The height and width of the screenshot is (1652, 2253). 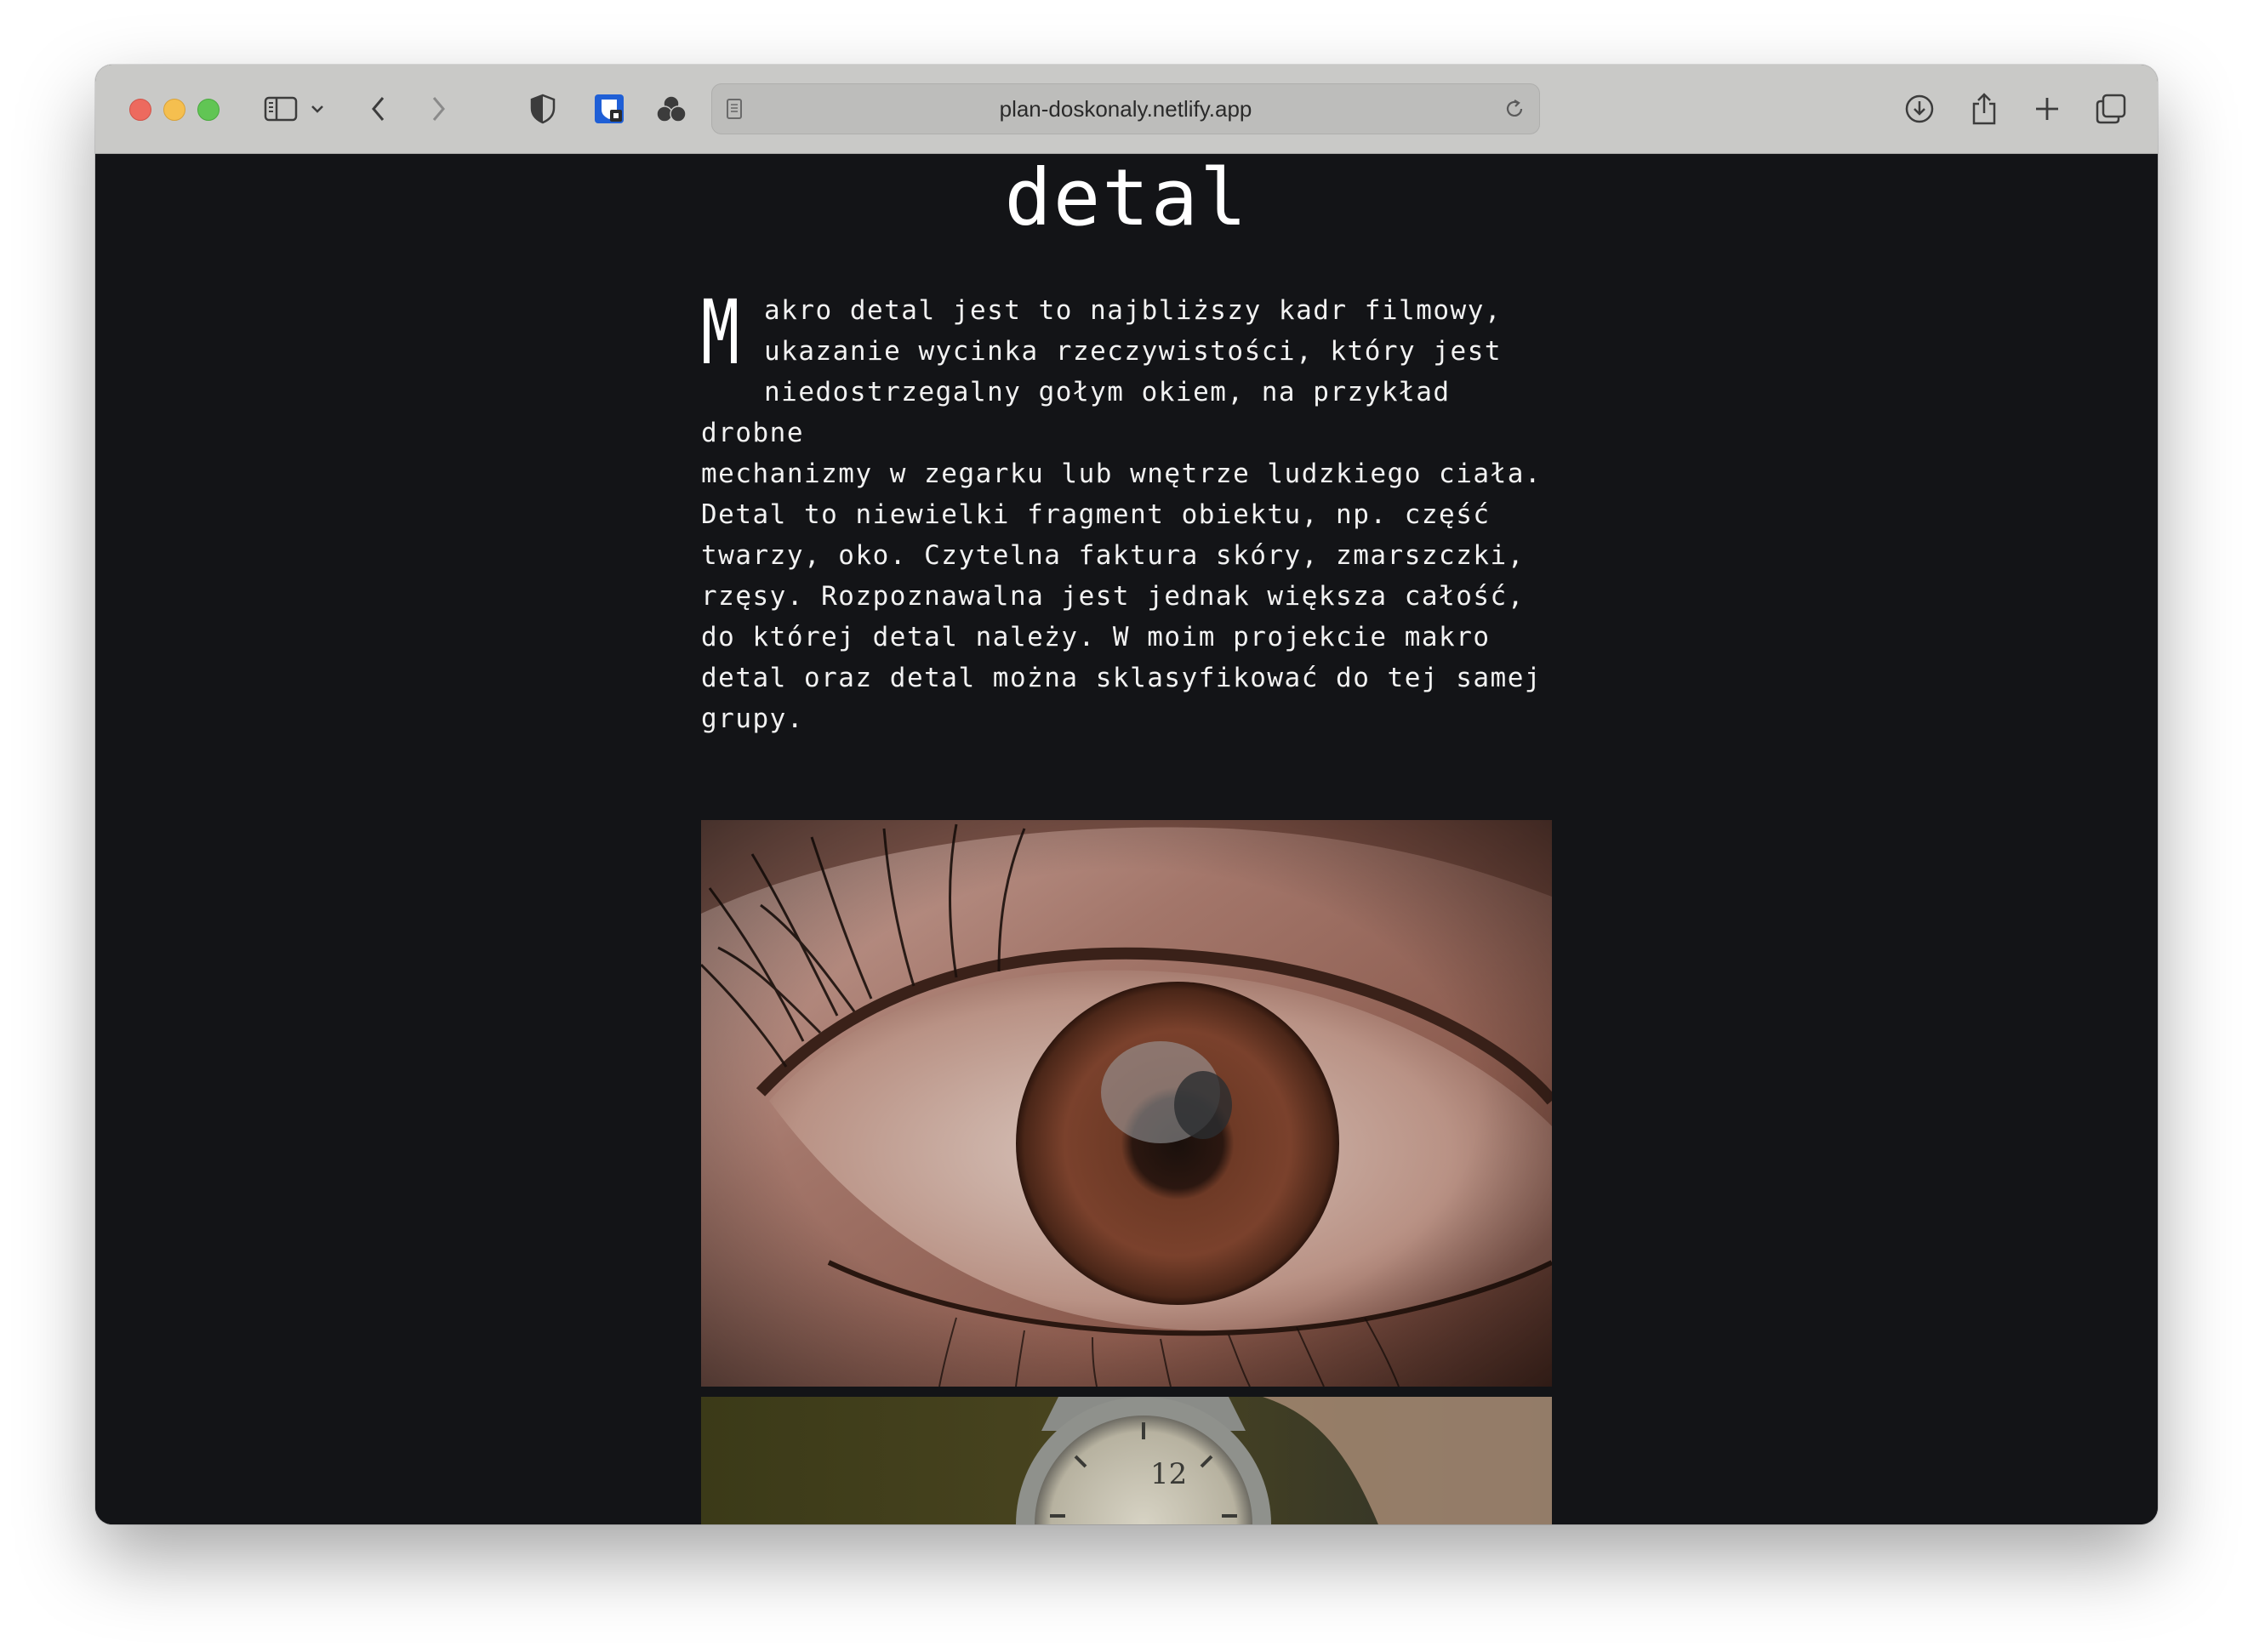 I want to click on page-title: detal, so click(x=1126, y=198).